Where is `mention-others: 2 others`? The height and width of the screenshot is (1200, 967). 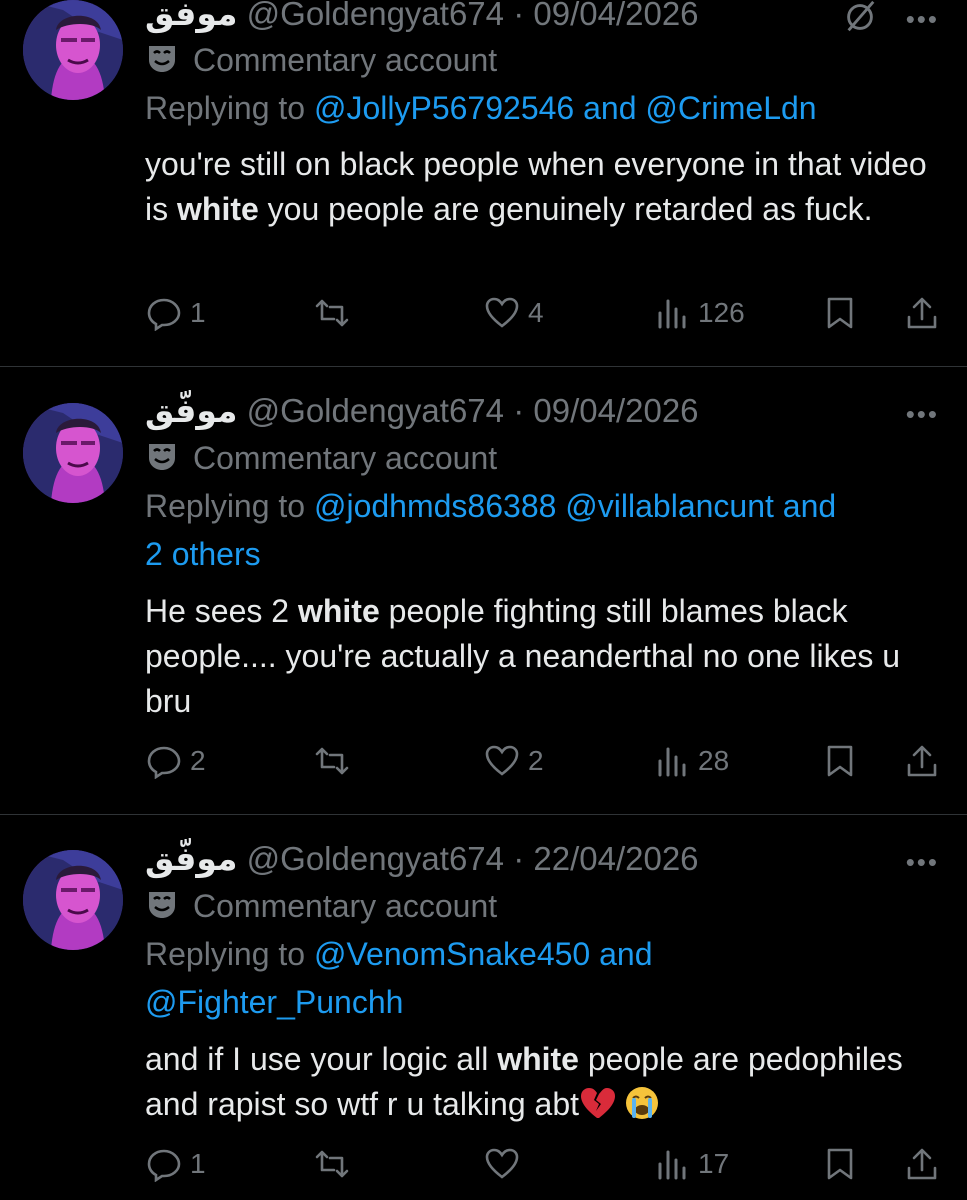 mention-others: 2 others is located at coordinates (203, 554).